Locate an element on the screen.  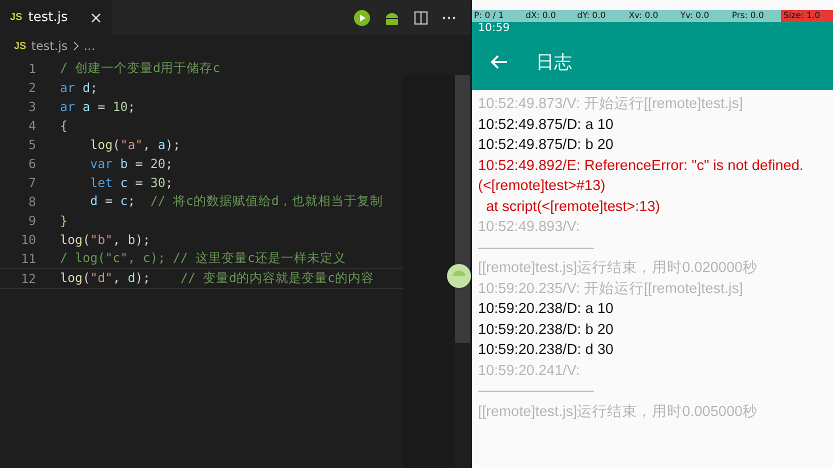
code-line: log("d", d); // 变量d的内容就是变量c的内容 is located at coordinates (217, 278).